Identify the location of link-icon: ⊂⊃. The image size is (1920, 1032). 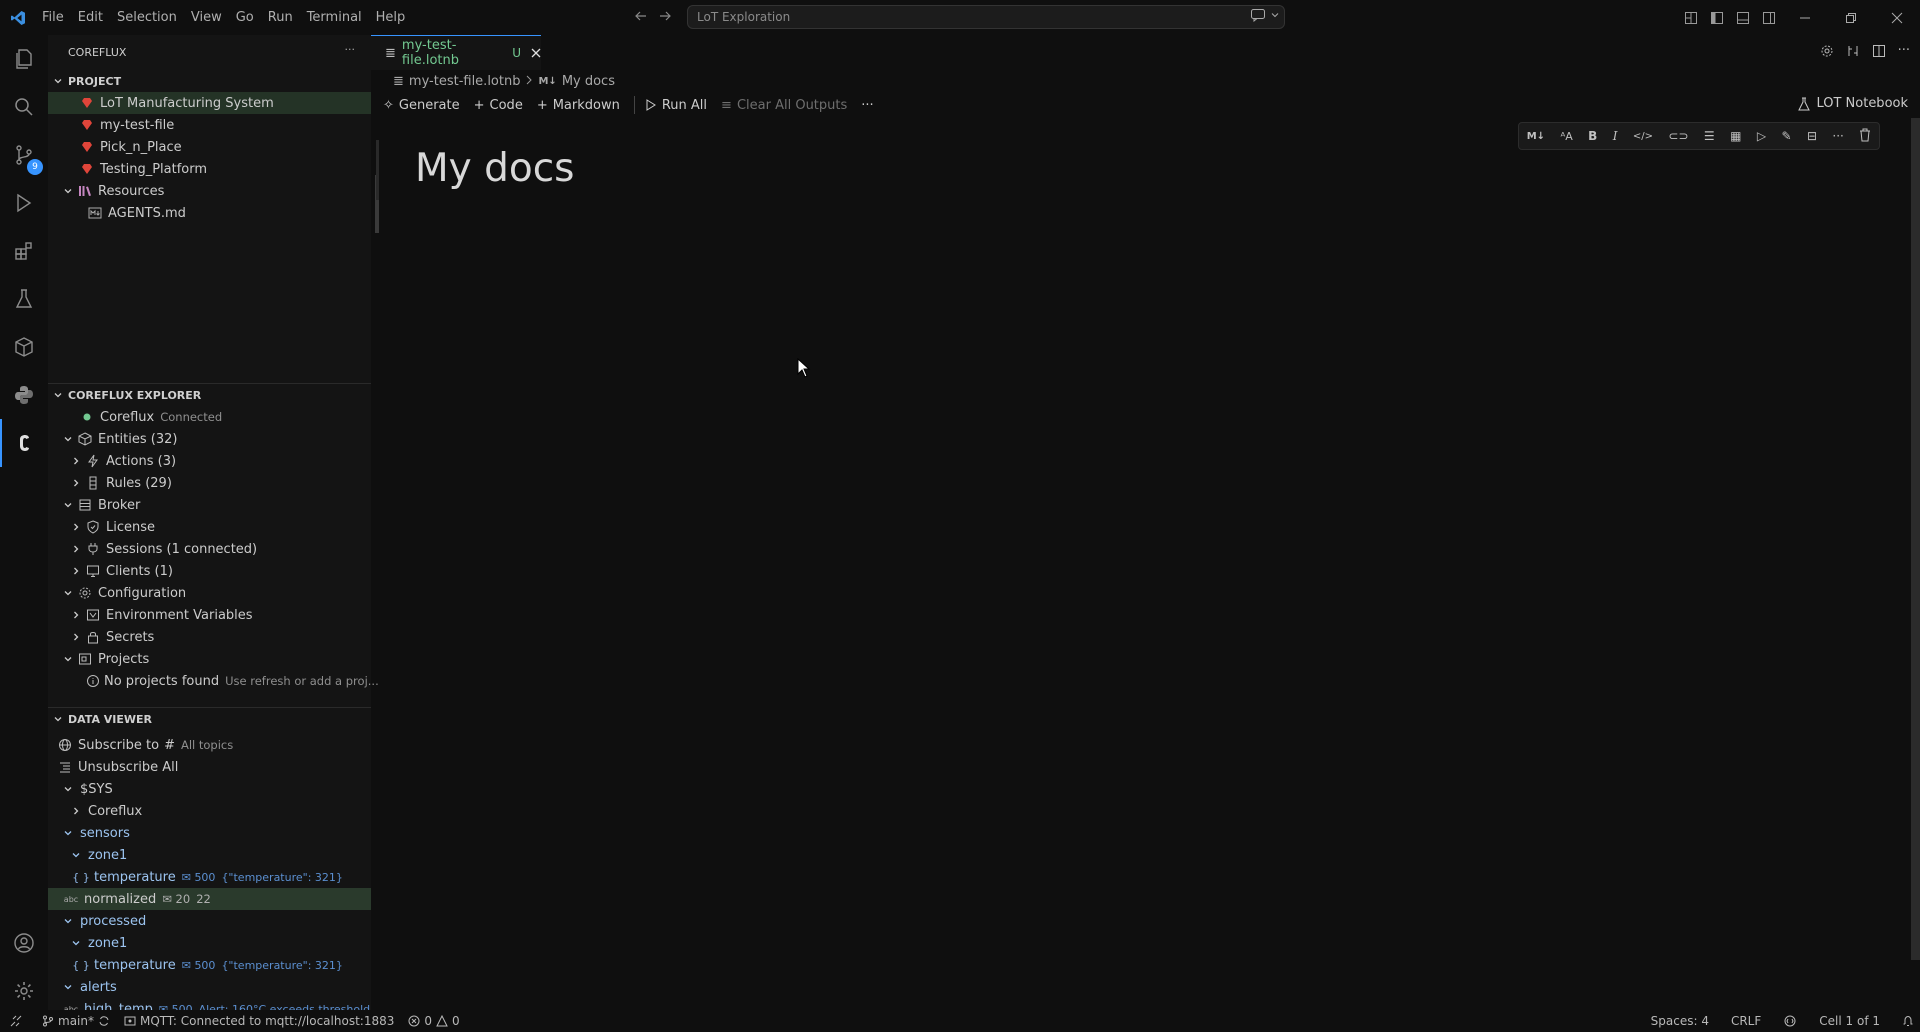
(1678, 136).